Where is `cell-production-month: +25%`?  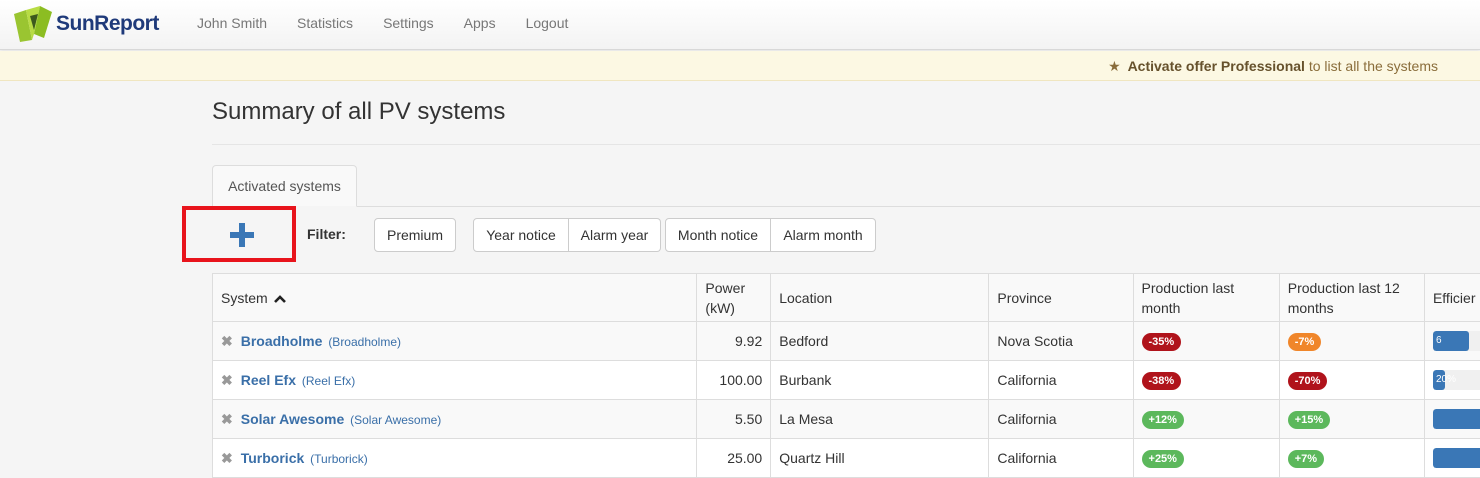 cell-production-month: +25% is located at coordinates (1206, 458).